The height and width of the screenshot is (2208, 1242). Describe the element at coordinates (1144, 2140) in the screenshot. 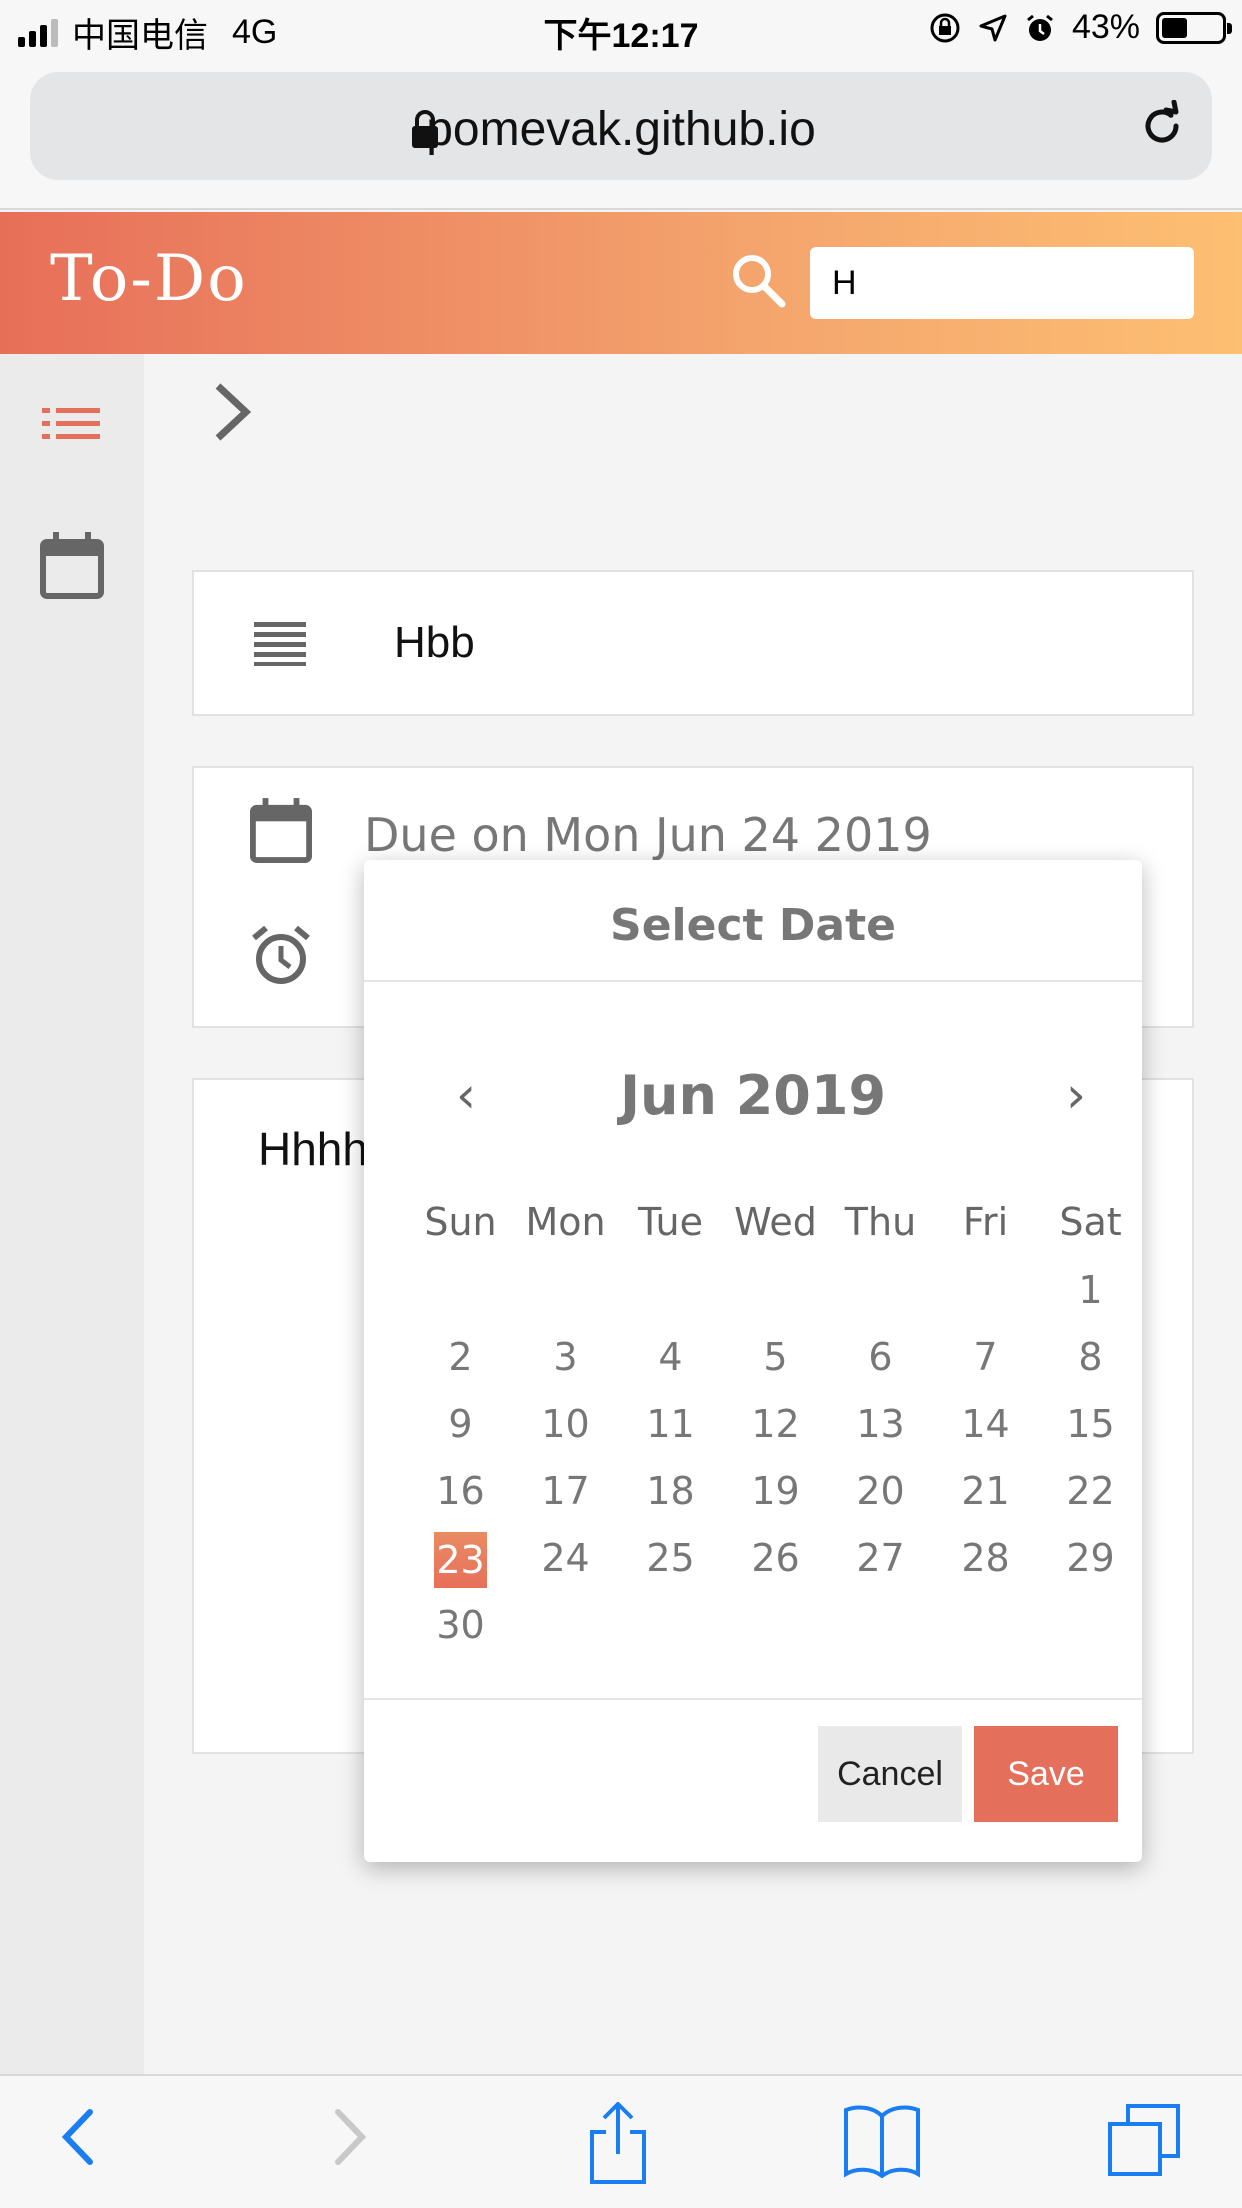

I see `tabs-icon` at that location.